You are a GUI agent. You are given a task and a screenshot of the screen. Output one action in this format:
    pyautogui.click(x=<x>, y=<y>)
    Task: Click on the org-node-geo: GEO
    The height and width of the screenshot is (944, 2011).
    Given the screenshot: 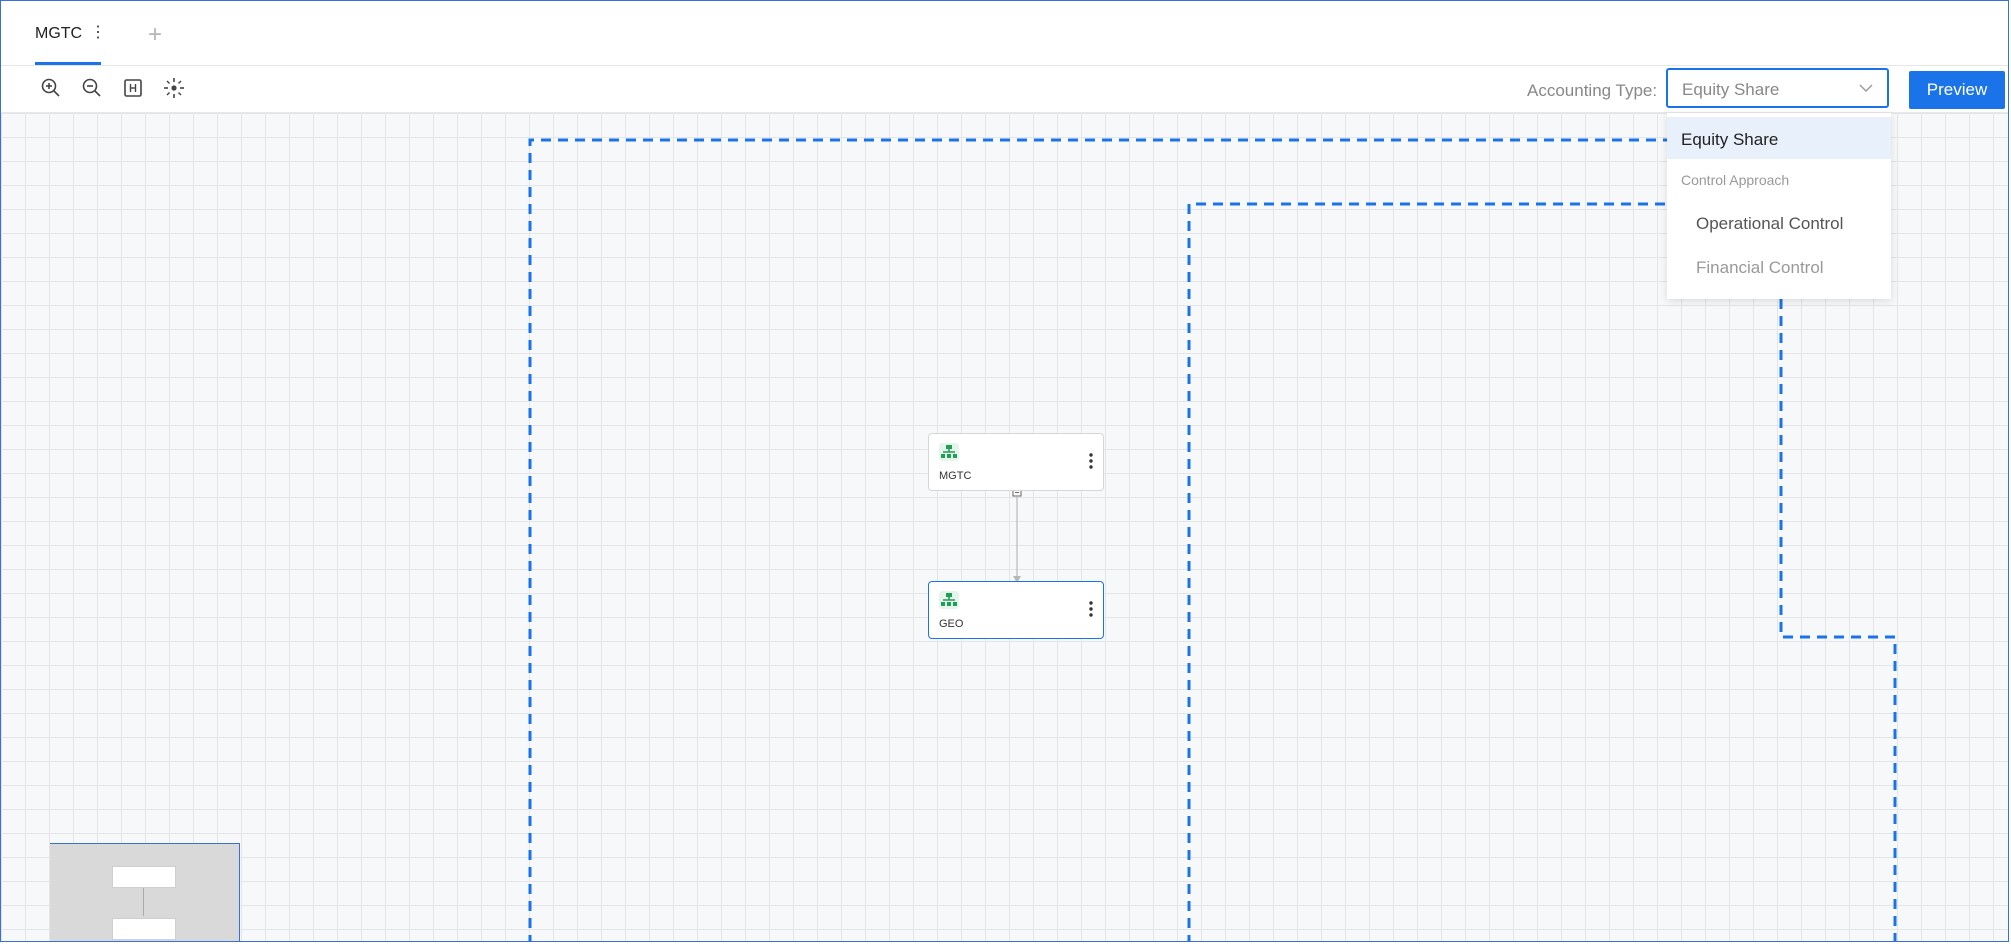 What is the action you would take?
    pyautogui.click(x=1016, y=610)
    